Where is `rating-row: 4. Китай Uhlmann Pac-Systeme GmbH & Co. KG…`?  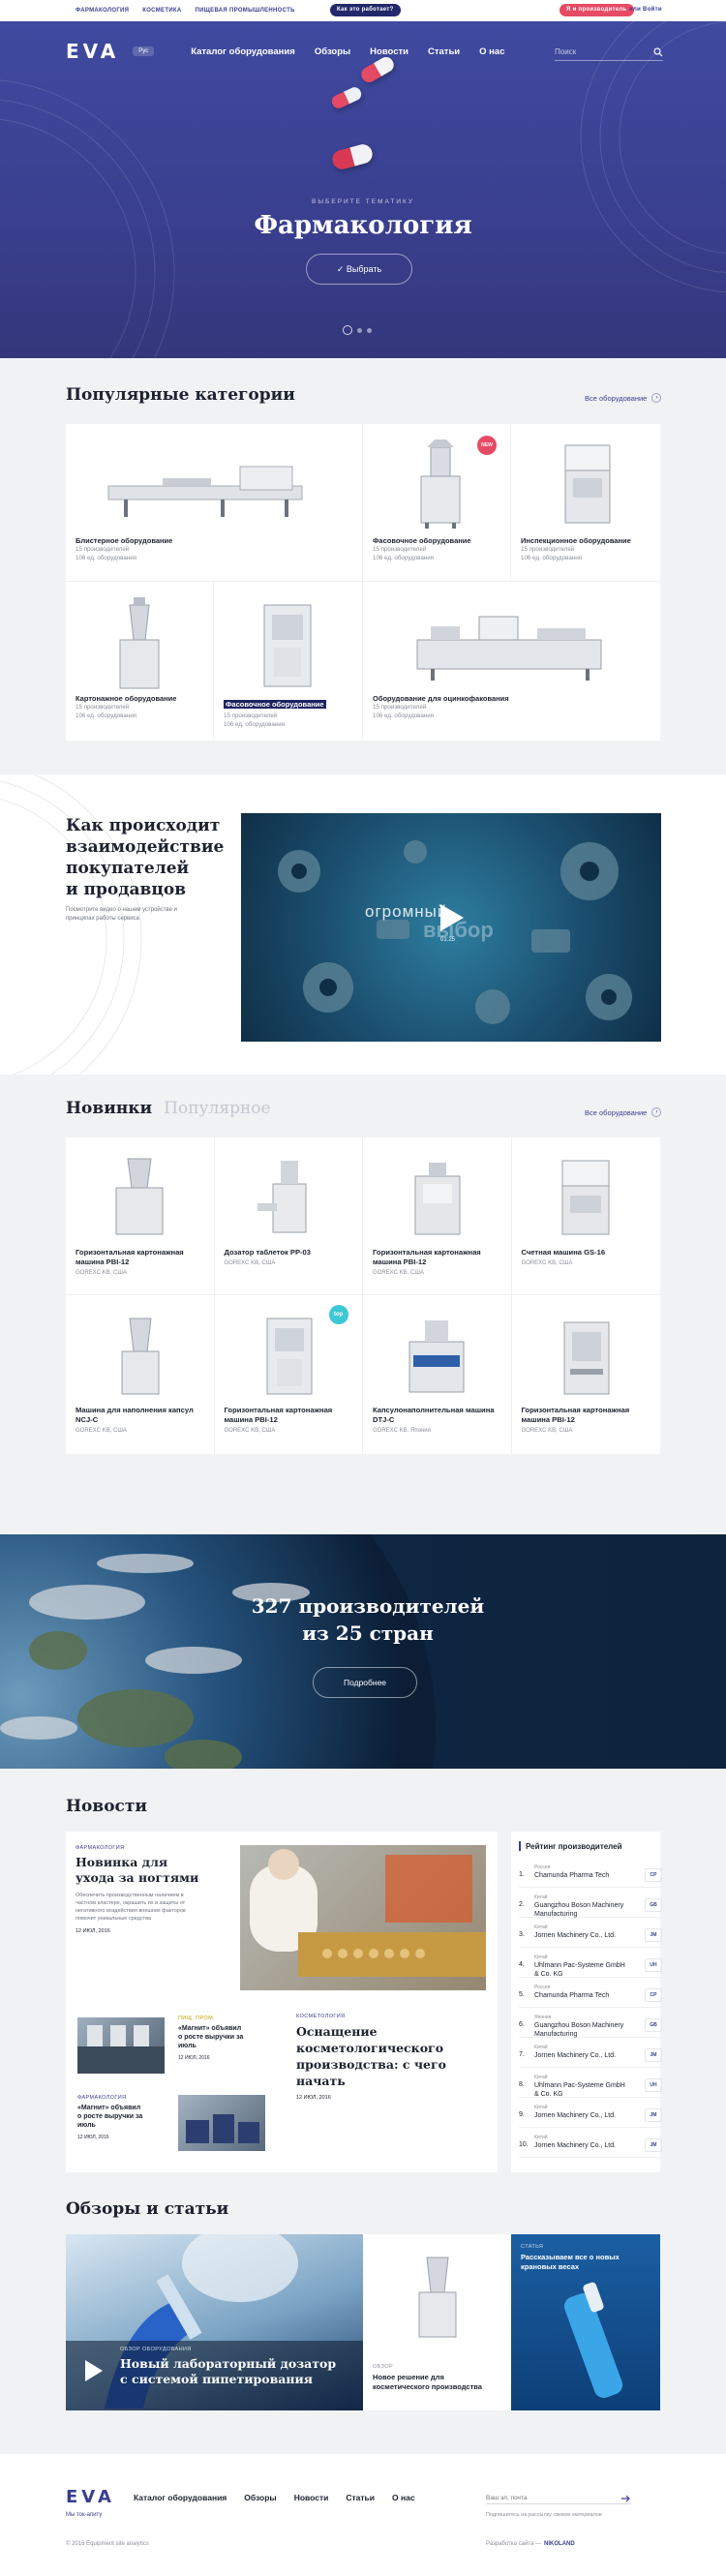 rating-row: 4. Китай Uhlmann Pac-Systeme GmbH & Co. KG… is located at coordinates (590, 1965).